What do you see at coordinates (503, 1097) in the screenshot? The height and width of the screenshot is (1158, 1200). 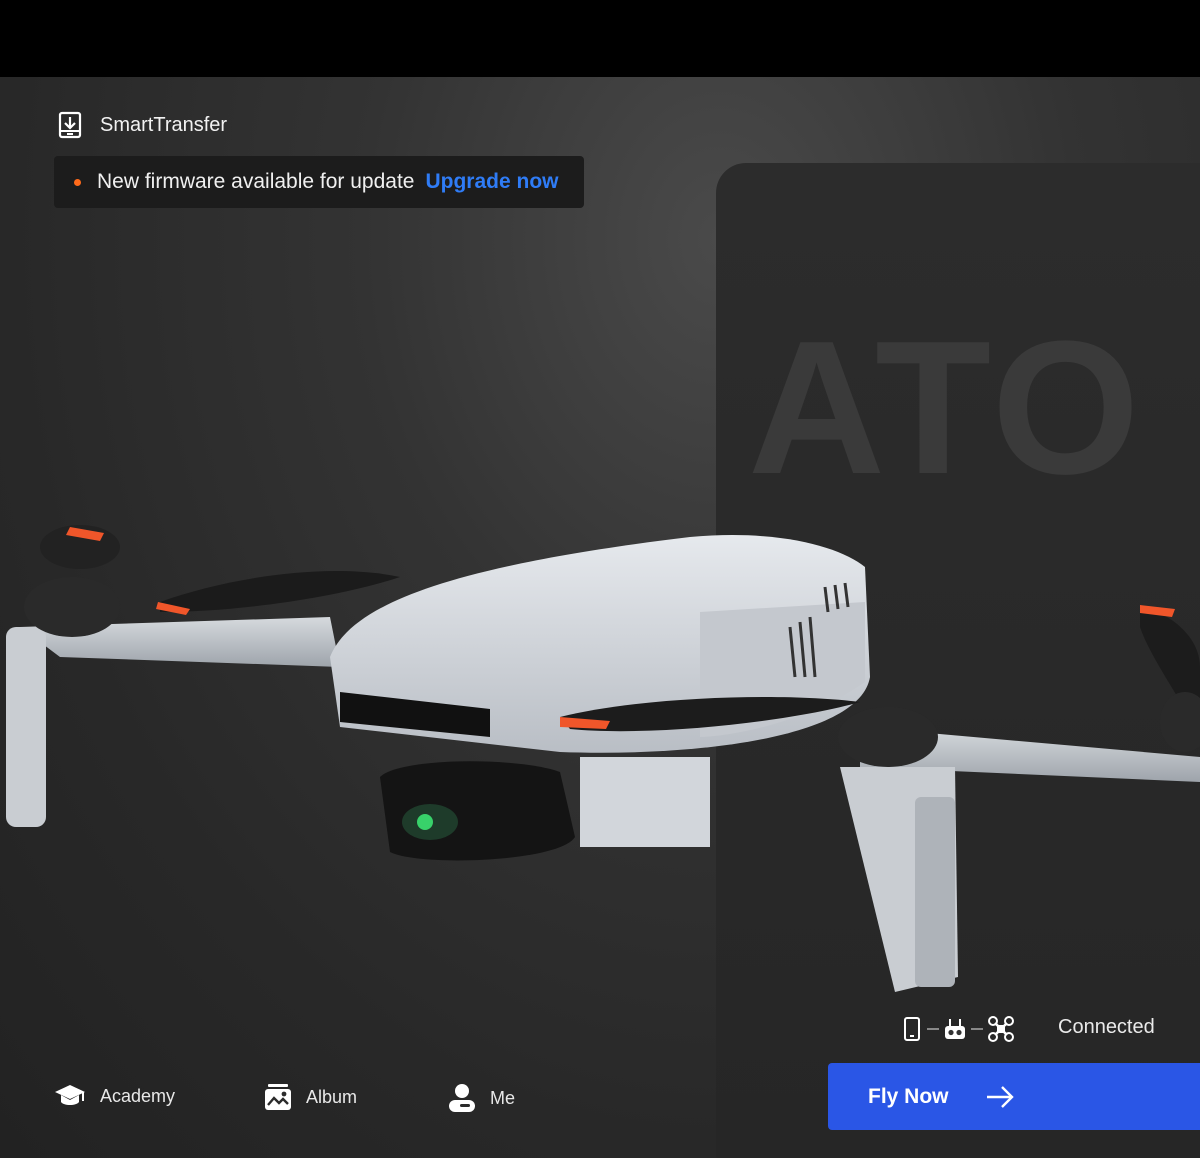 I see `nav-me-label: Me` at bounding box center [503, 1097].